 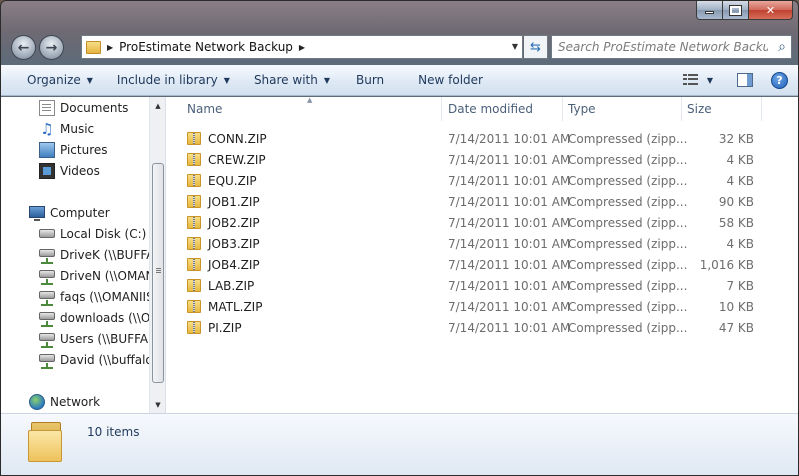 I want to click on refresh-button: ⇆, so click(x=536, y=47).